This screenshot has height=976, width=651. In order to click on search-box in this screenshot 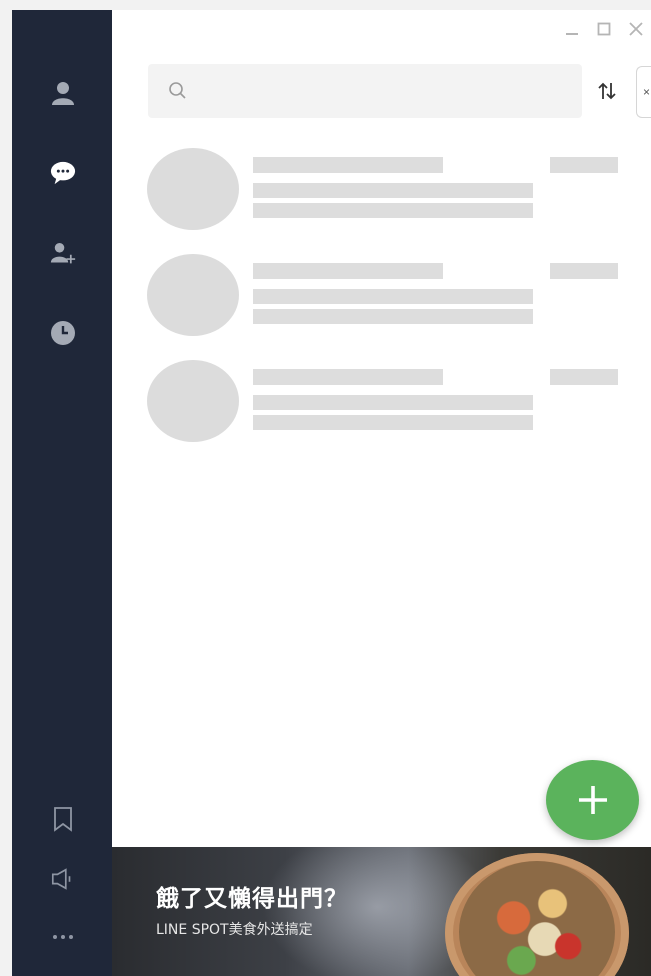, I will do `click(365, 91)`.